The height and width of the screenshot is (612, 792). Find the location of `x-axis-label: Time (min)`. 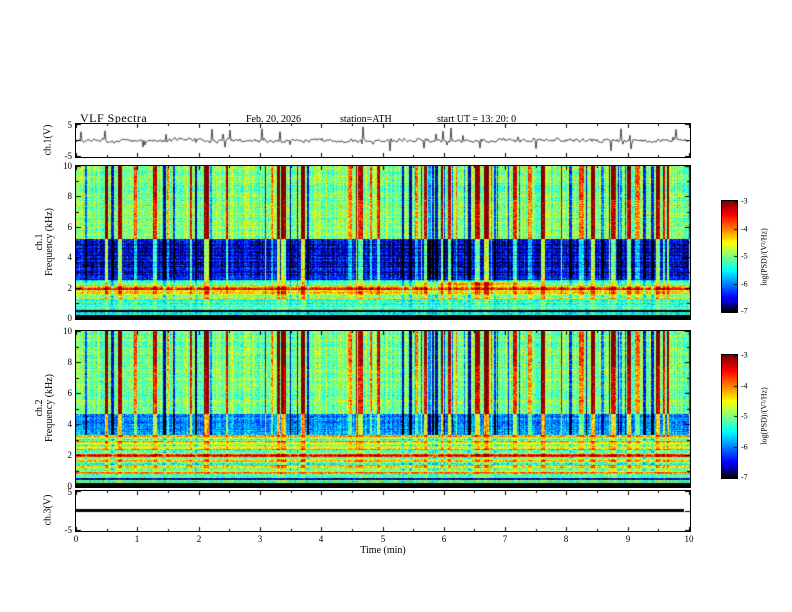

x-axis-label: Time (min) is located at coordinates (383, 550).